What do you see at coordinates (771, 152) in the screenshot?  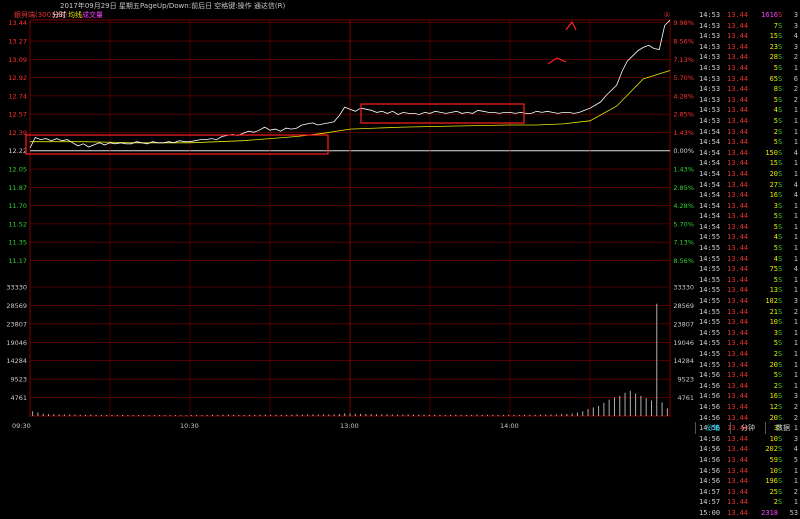 I see `trade-volume: 150` at bounding box center [771, 152].